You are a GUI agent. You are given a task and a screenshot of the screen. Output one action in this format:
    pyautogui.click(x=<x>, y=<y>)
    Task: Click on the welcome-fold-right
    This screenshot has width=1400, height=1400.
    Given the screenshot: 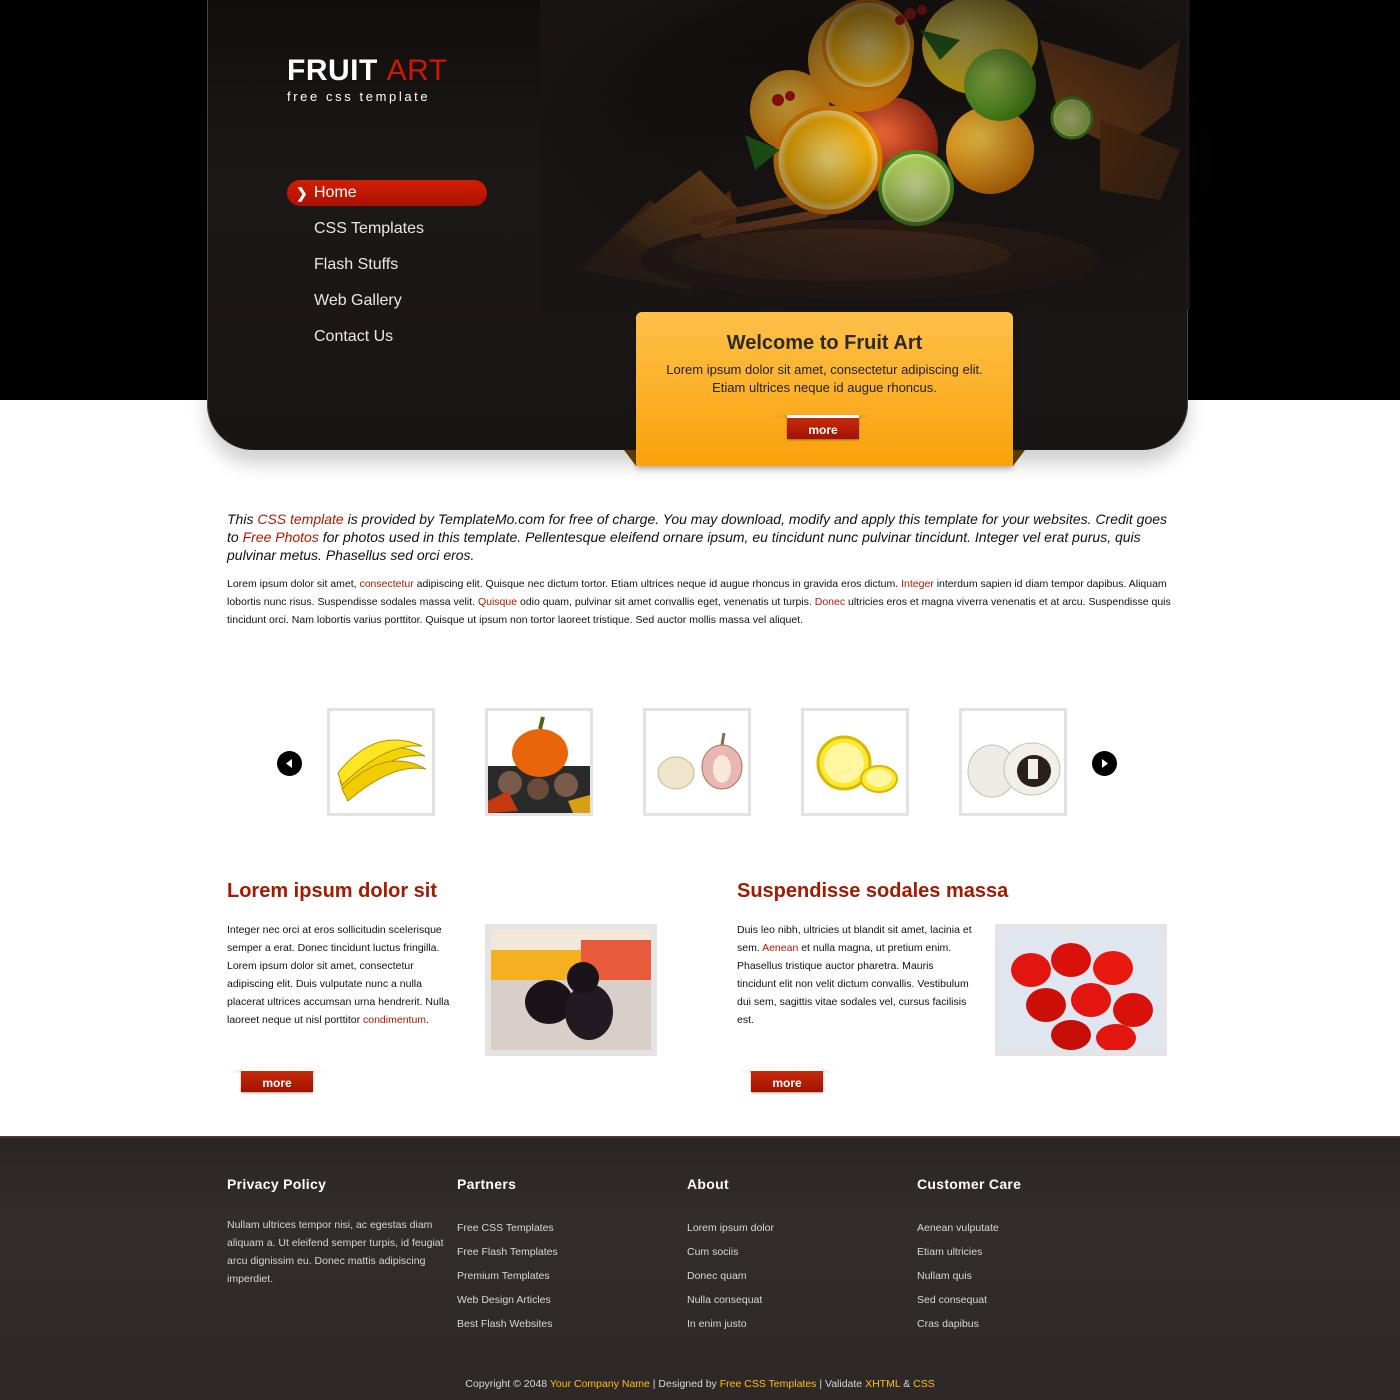 What is the action you would take?
    pyautogui.click(x=1019, y=458)
    